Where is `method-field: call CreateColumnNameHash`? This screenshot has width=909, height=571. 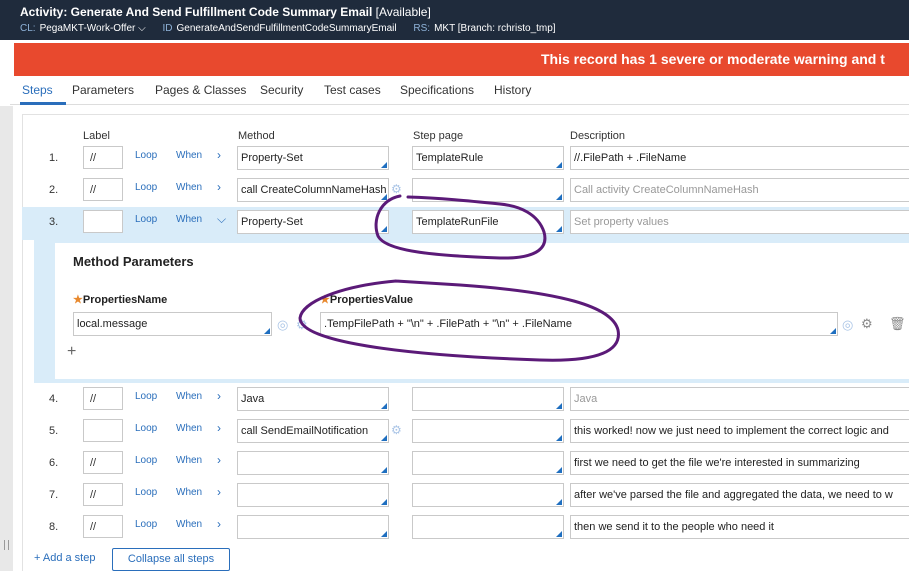
method-field: call CreateColumnNameHash is located at coordinates (313, 190).